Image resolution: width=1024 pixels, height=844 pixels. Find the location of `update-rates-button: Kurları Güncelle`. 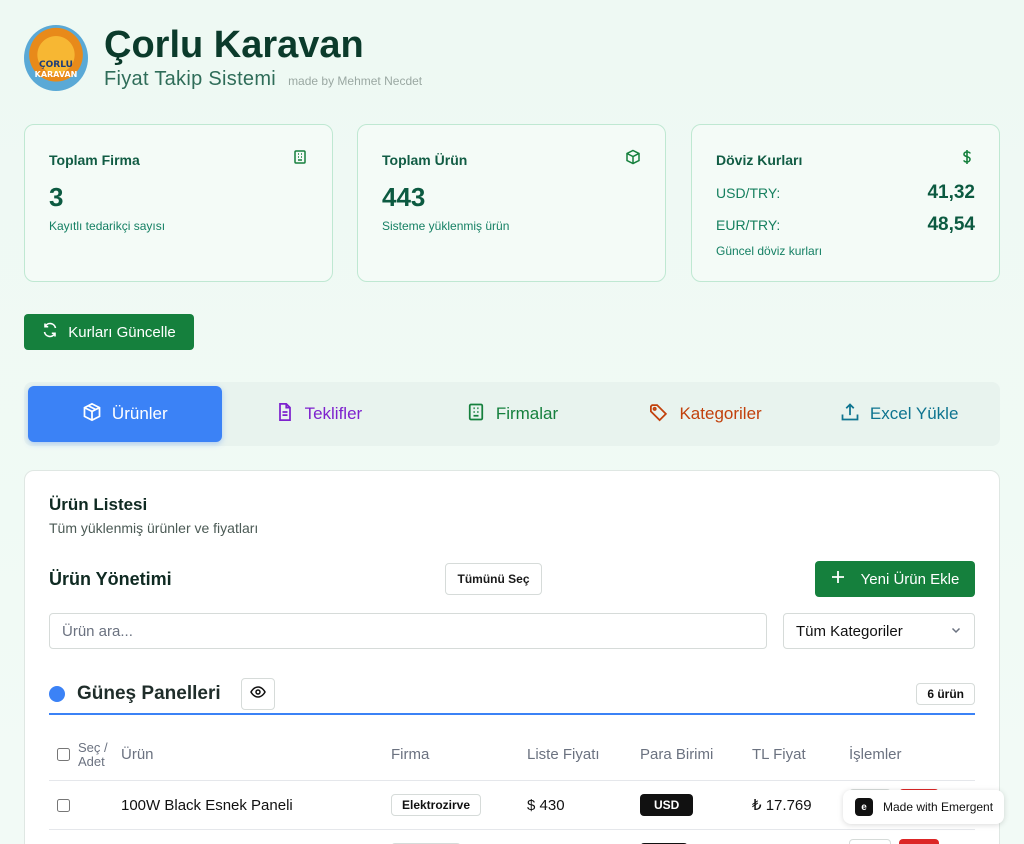

update-rates-button: Kurları Güncelle is located at coordinates (109, 332).